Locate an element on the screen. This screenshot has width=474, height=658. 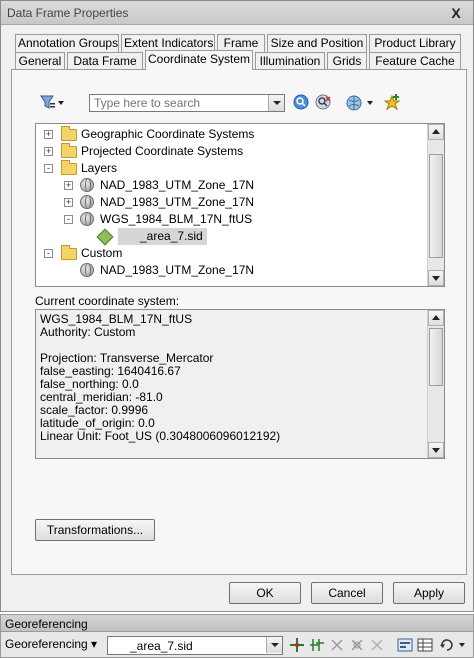
tree-item-layers: - Layers is located at coordinates (231, 168).